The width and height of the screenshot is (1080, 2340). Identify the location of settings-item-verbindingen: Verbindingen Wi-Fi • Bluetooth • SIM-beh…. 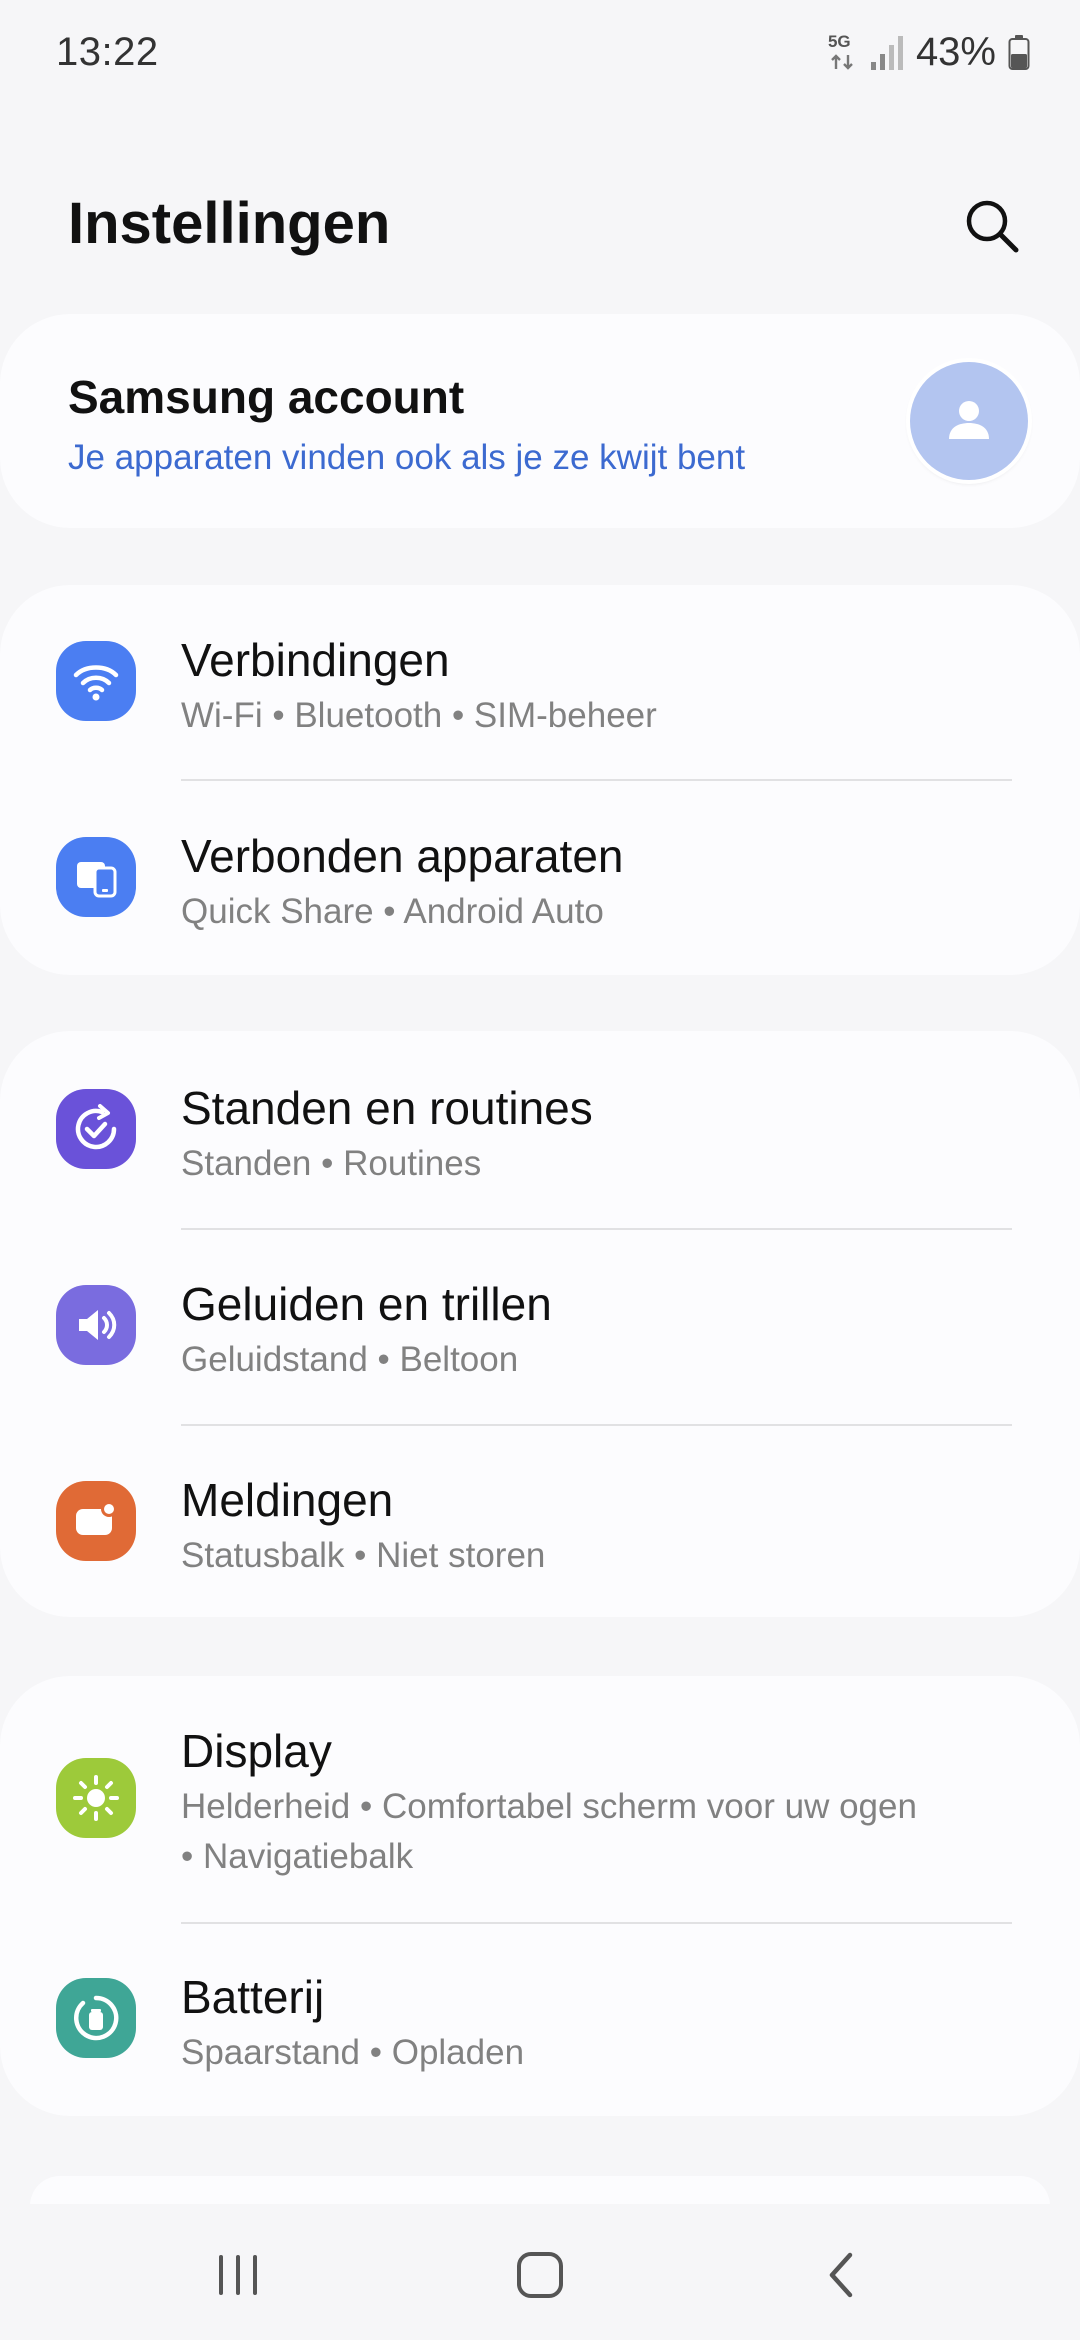
(540, 683).